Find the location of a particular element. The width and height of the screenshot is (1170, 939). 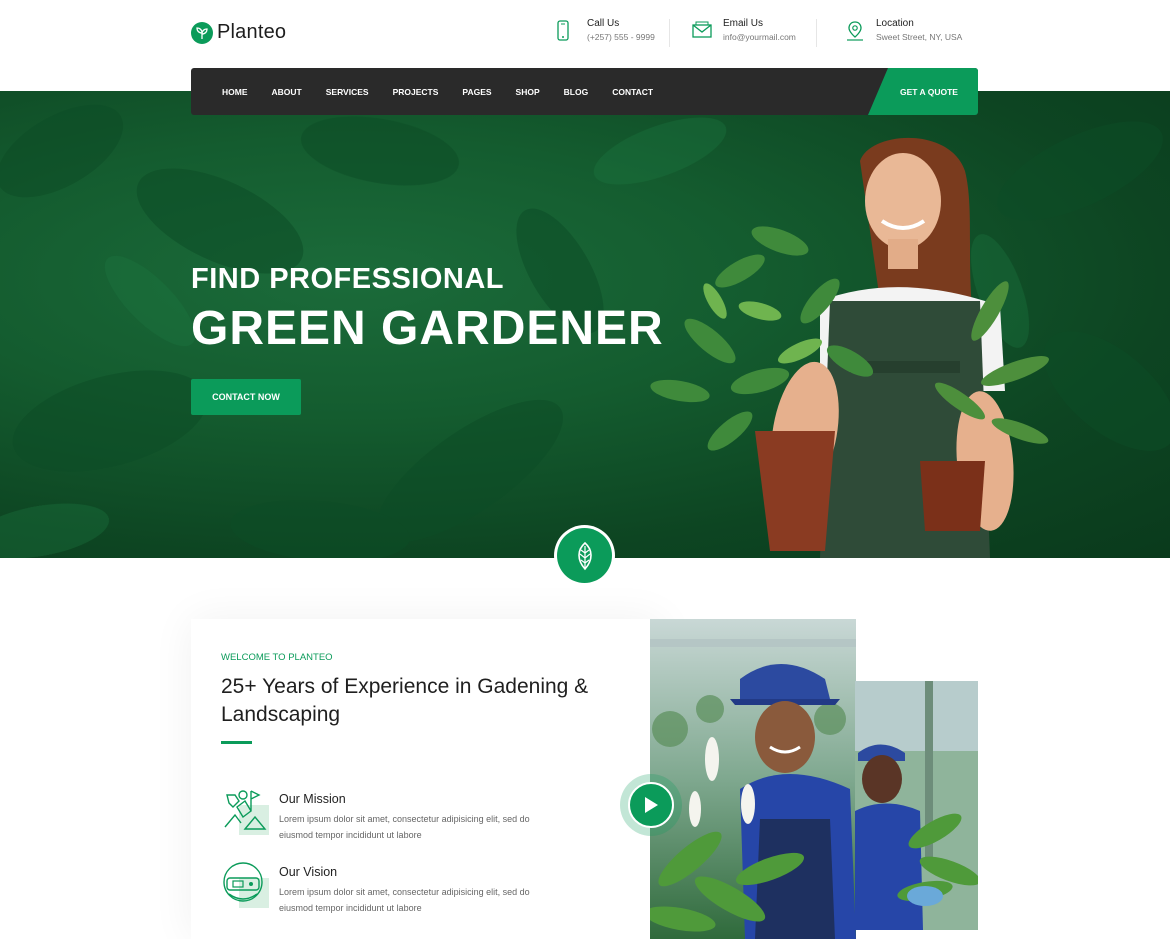

gardener-icon is located at coordinates (246, 812).